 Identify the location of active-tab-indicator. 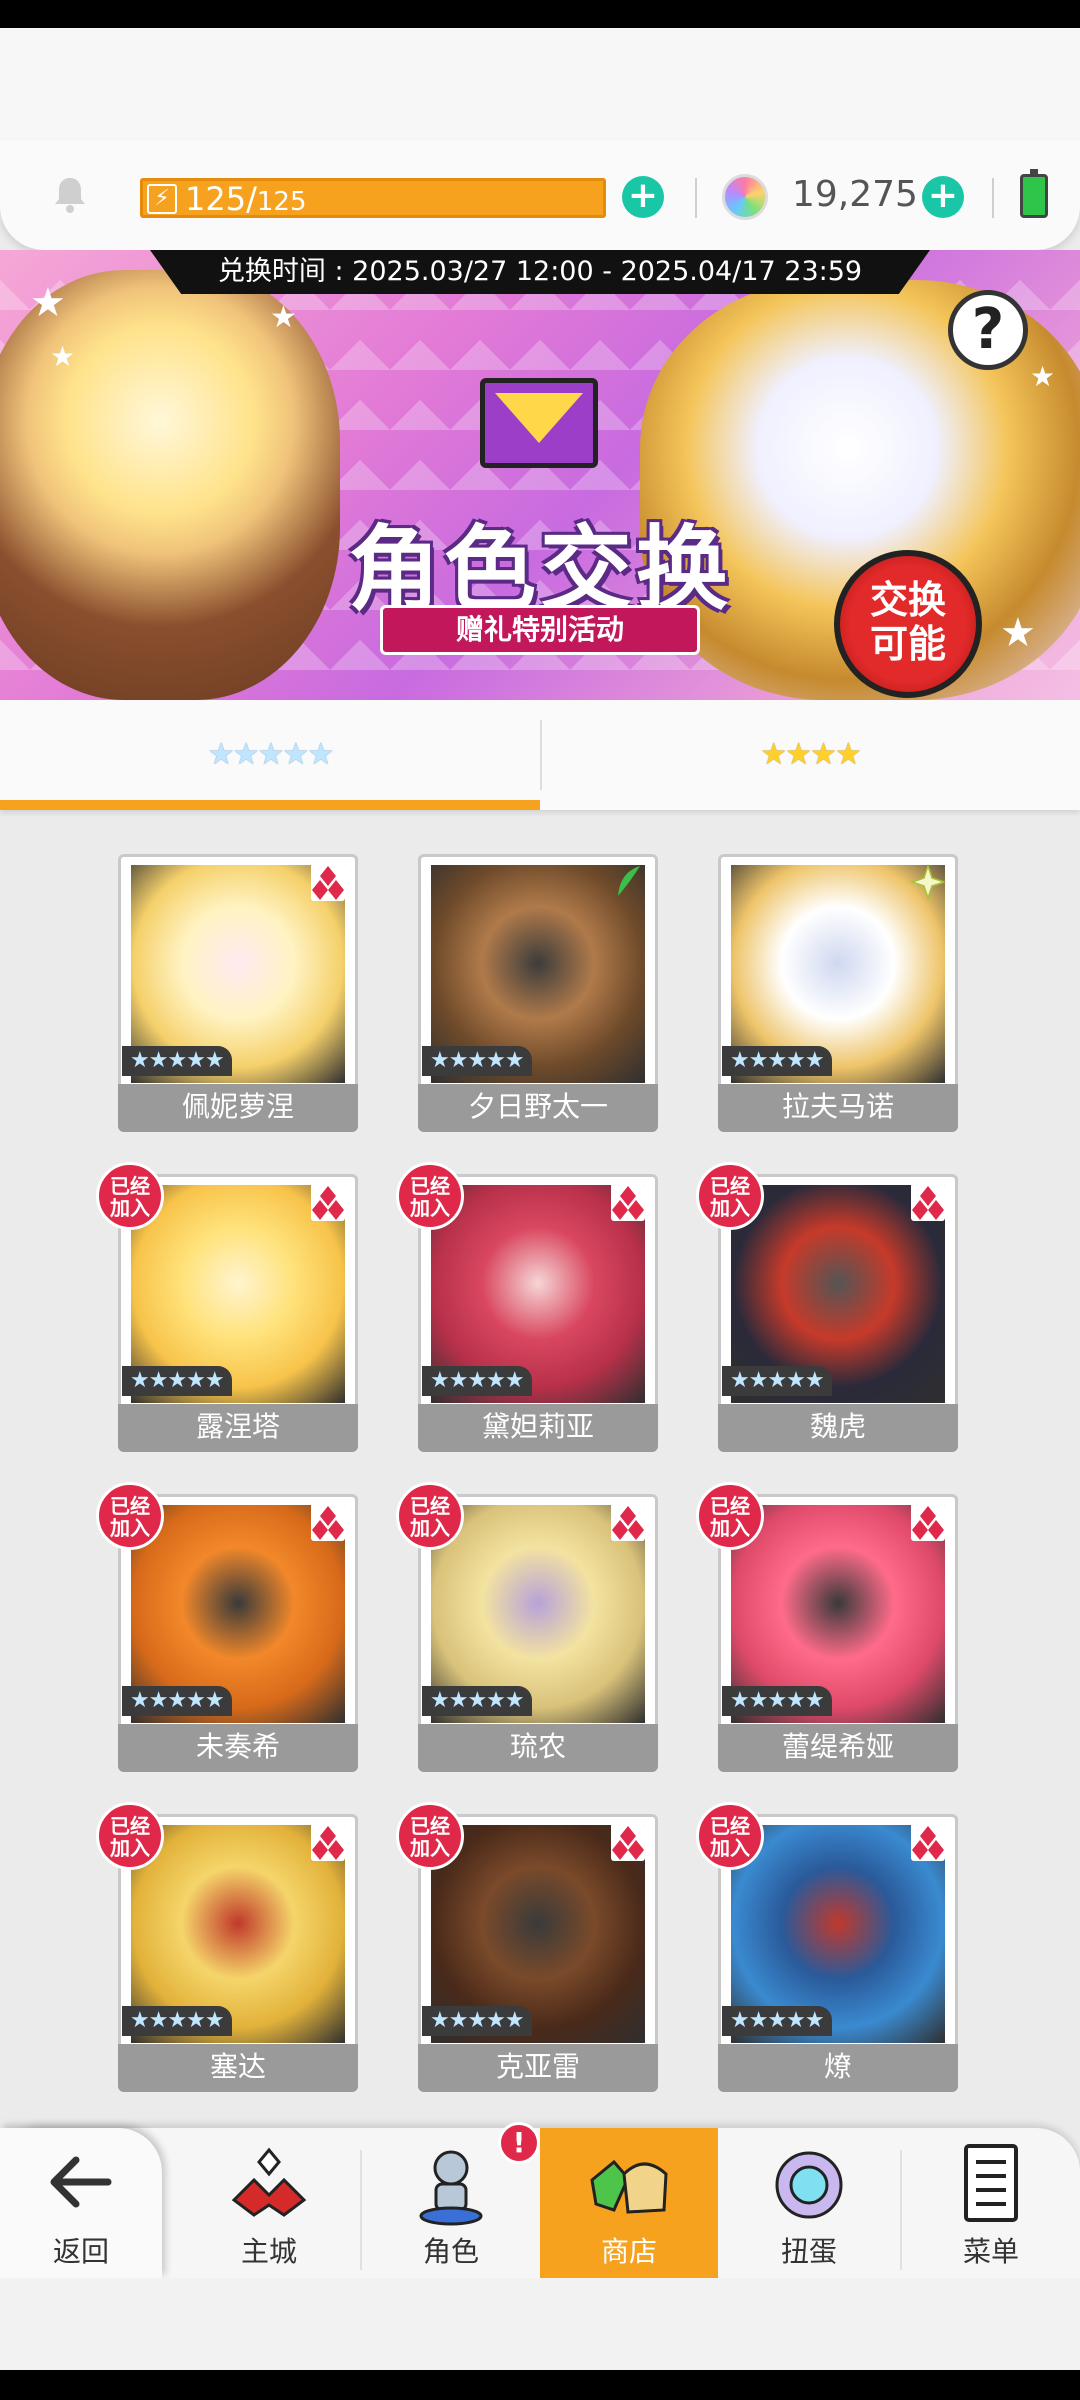
(270, 805).